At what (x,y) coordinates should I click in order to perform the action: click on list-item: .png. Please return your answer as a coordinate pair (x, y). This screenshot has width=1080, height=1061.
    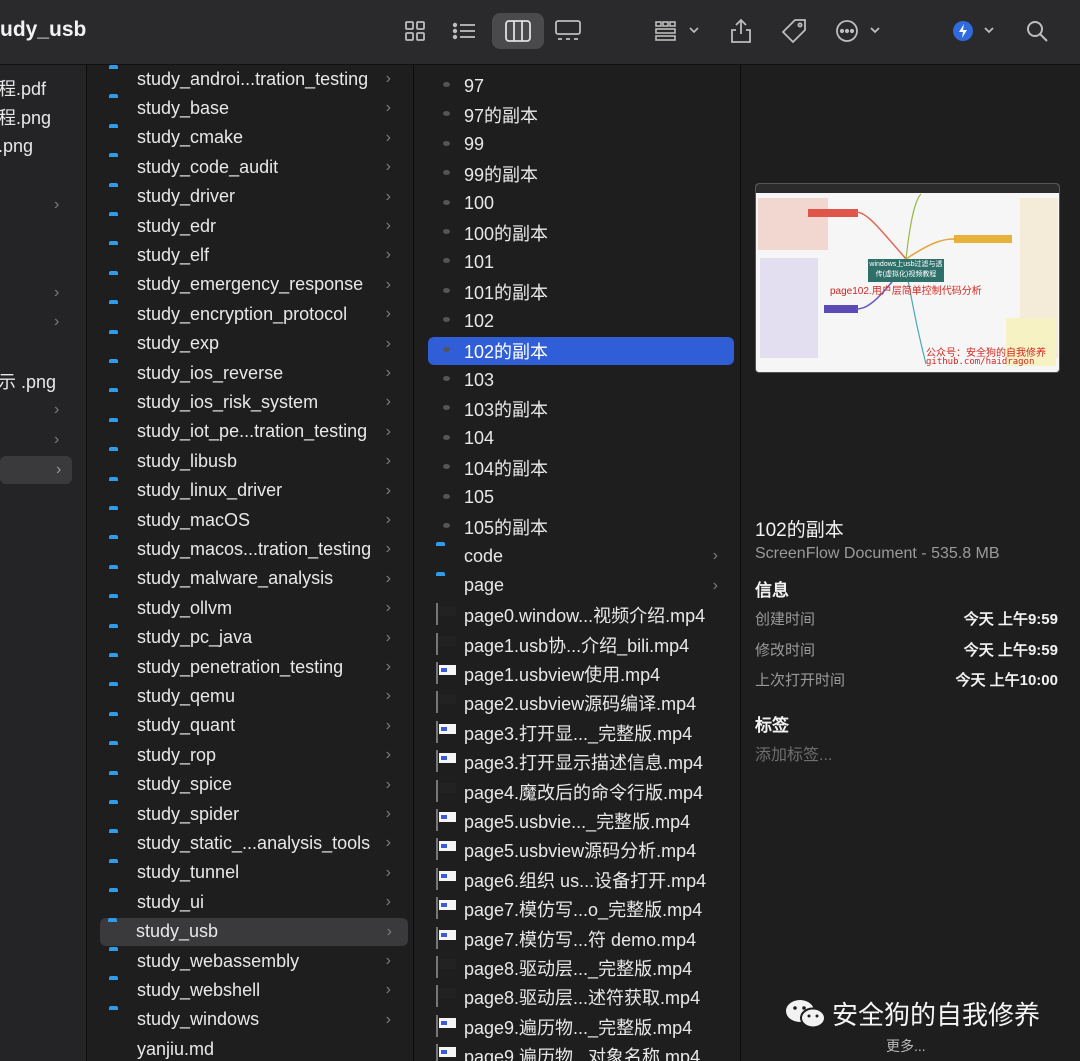
    Looking at the image, I should click on (16, 146).